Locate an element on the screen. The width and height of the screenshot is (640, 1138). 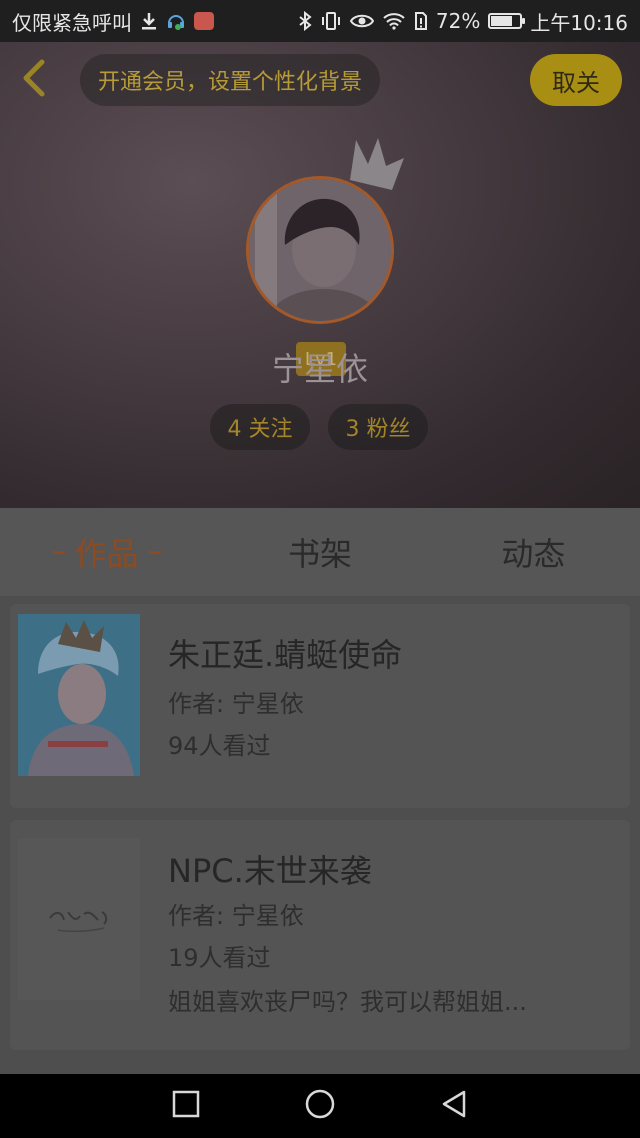
vibrate-icon is located at coordinates (331, 21).